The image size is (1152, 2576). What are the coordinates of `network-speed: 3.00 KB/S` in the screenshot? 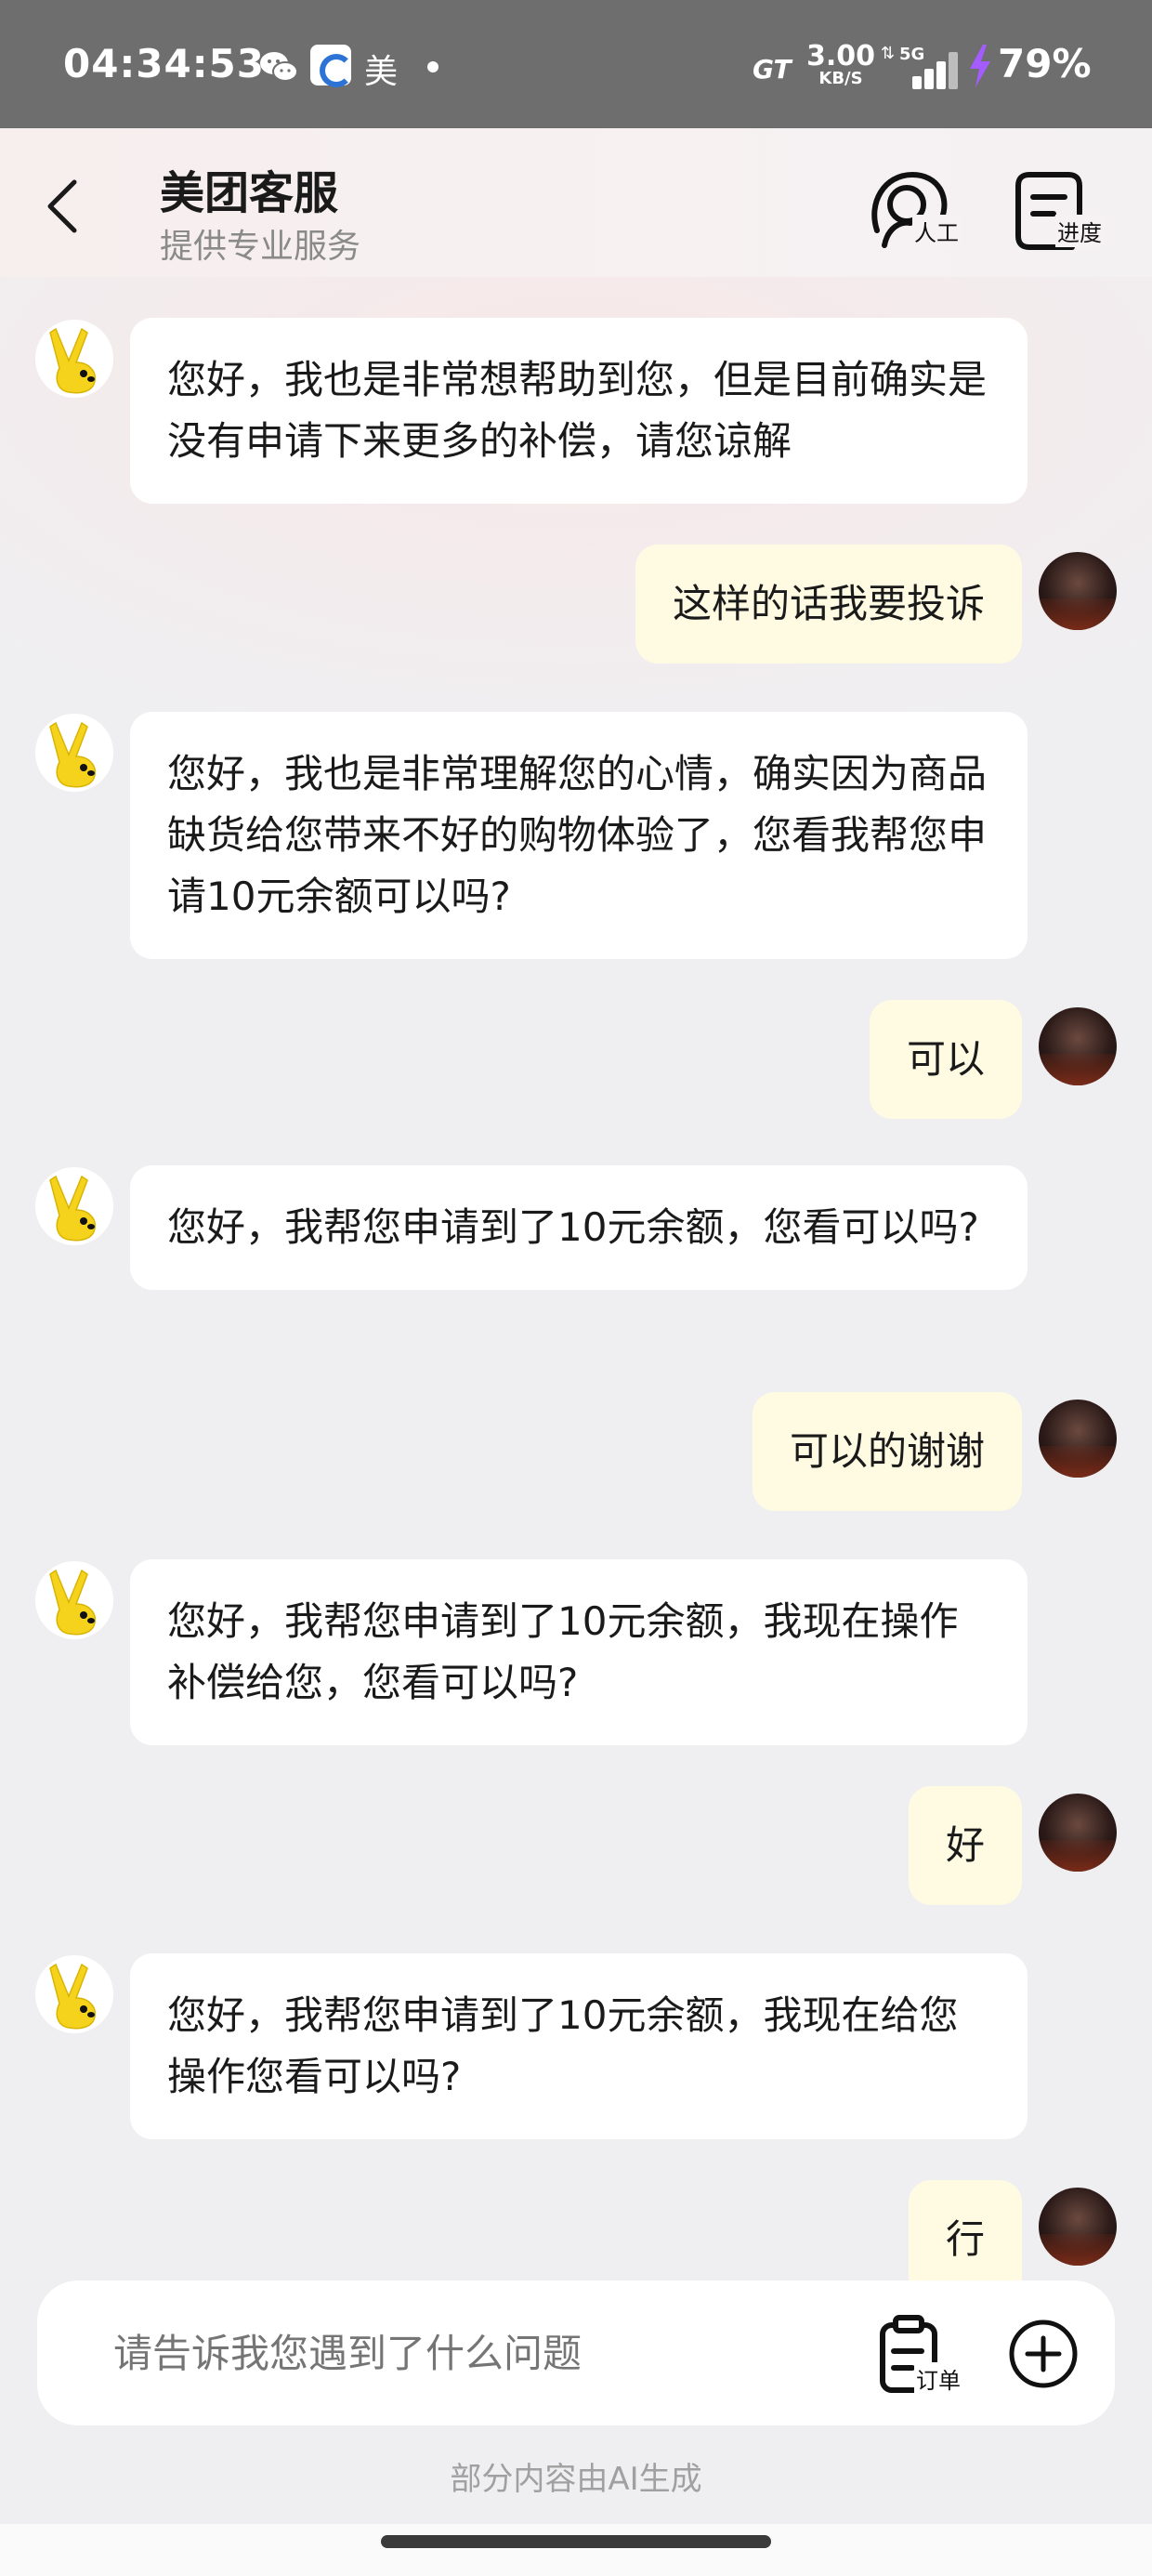 It's located at (840, 65).